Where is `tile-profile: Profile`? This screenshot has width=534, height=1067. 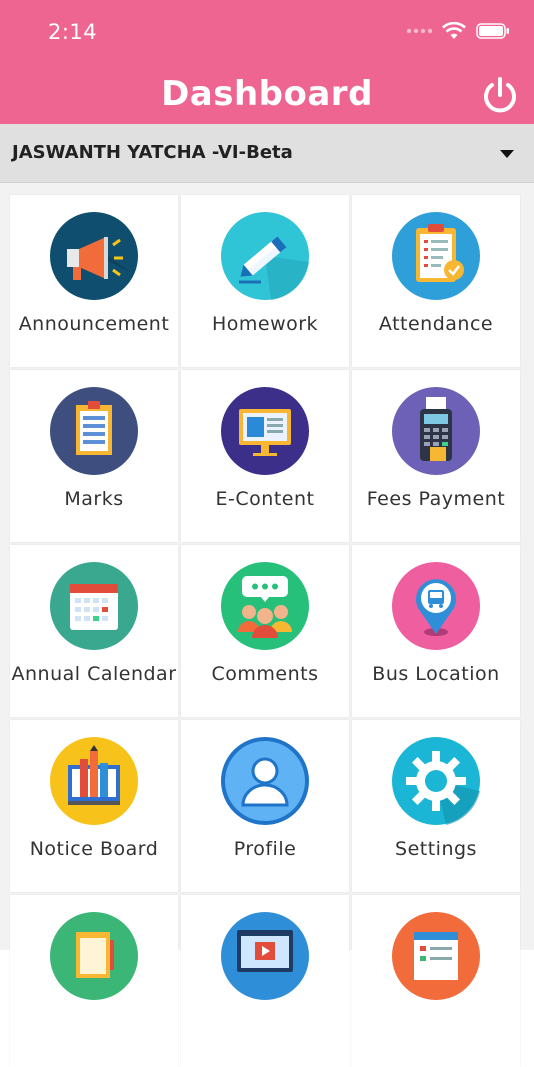 tile-profile: Profile is located at coordinates (265, 806).